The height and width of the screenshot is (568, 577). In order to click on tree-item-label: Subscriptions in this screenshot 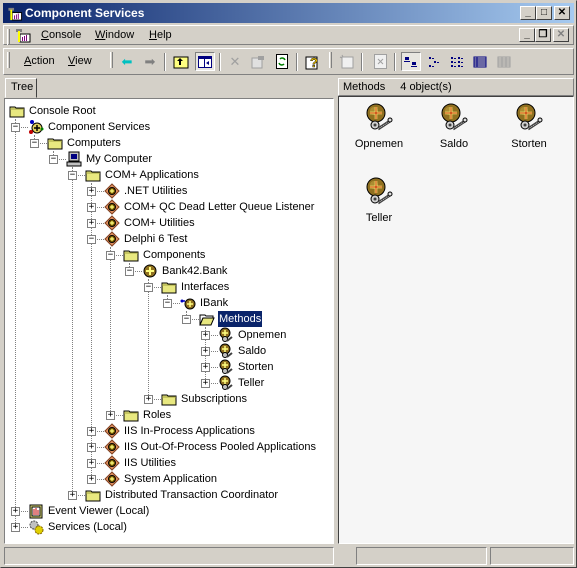, I will do `click(214, 399)`.